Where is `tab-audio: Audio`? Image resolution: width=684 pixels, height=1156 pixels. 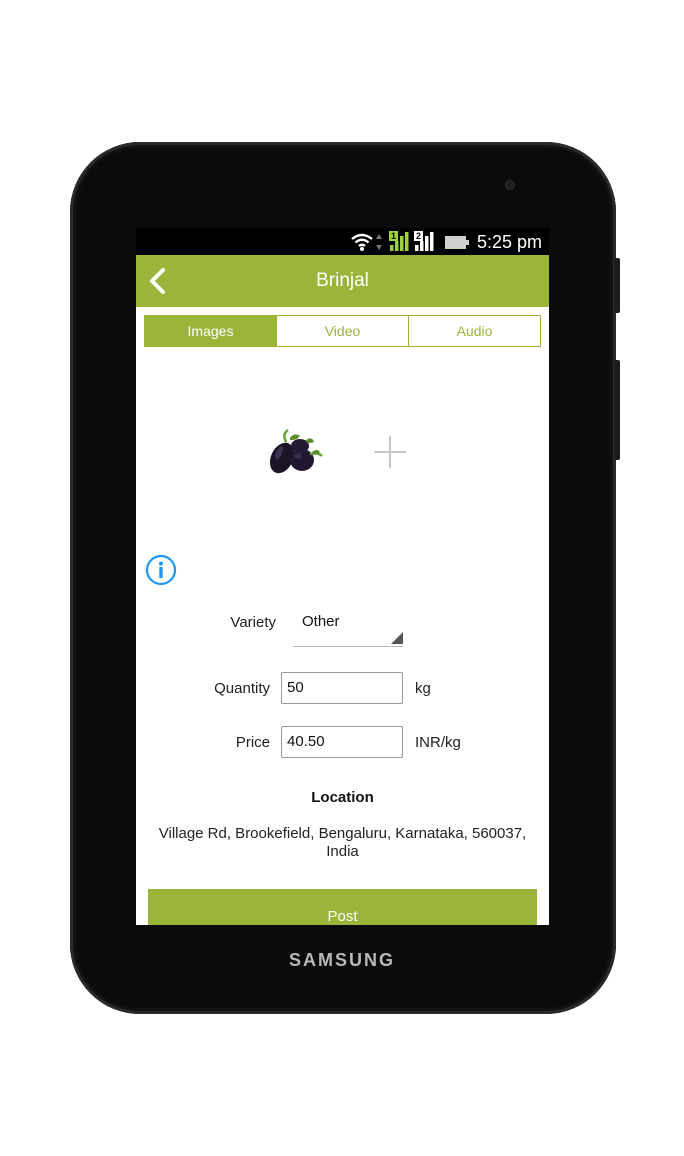 tab-audio: Audio is located at coordinates (474, 331).